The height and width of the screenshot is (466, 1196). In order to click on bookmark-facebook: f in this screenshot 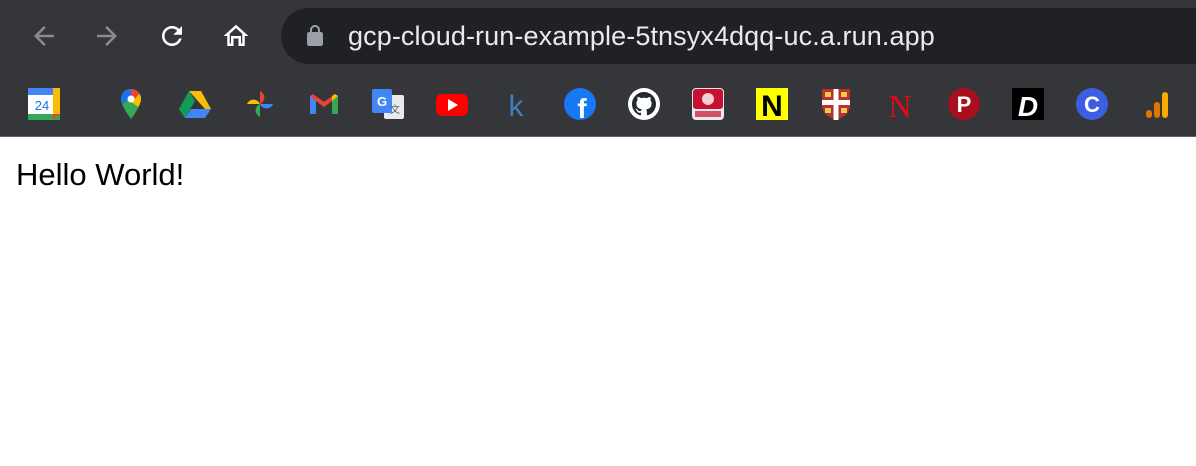, I will do `click(580, 104)`.